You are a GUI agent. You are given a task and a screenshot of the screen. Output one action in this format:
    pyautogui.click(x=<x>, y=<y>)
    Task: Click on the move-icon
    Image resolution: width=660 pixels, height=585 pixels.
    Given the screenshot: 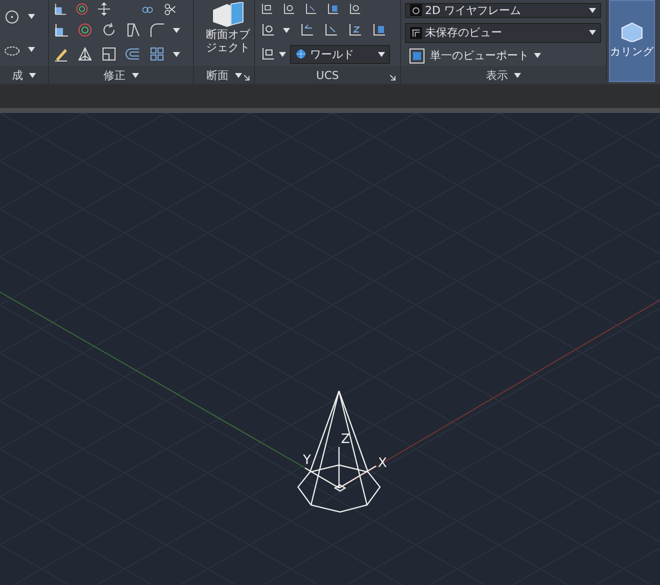 What is the action you would take?
    pyautogui.click(x=104, y=9)
    